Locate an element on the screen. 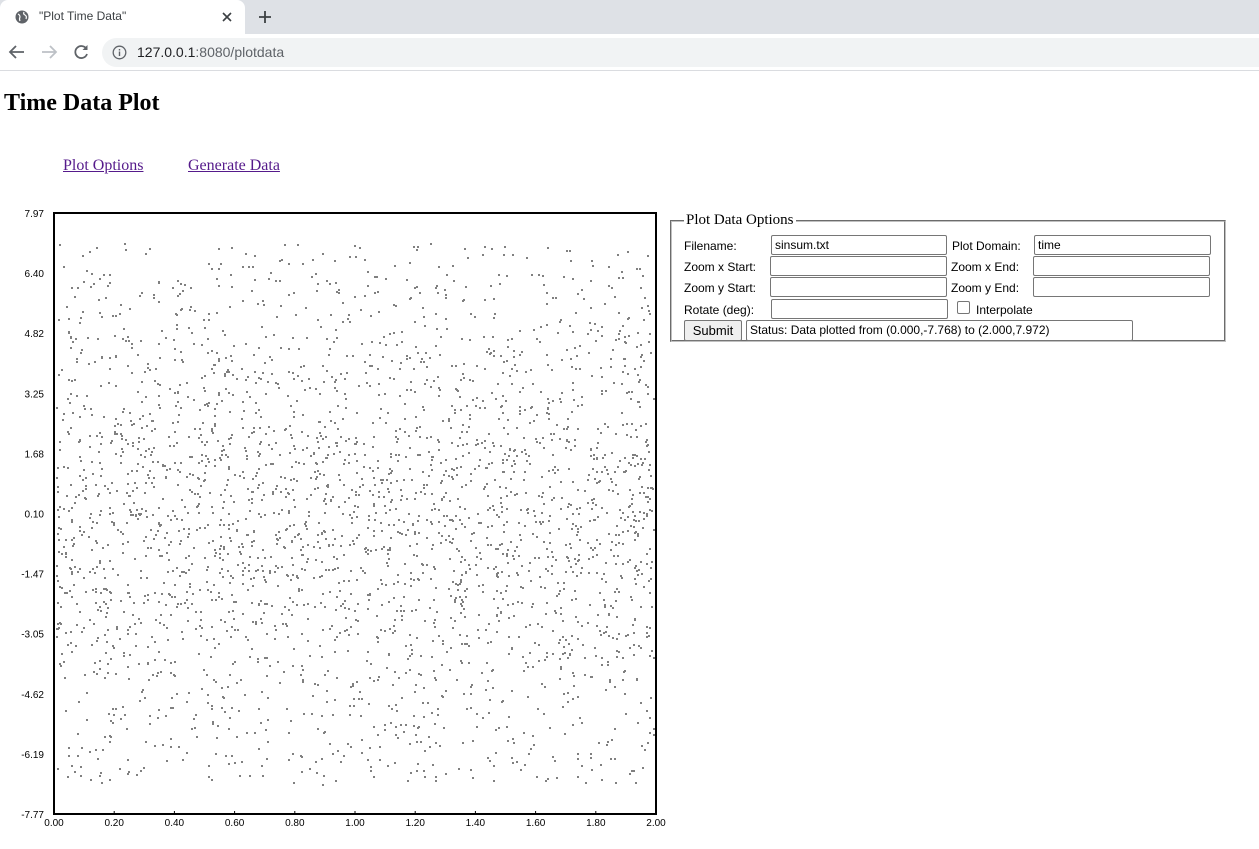  zoom-y-end-input is located at coordinates (1121, 287).